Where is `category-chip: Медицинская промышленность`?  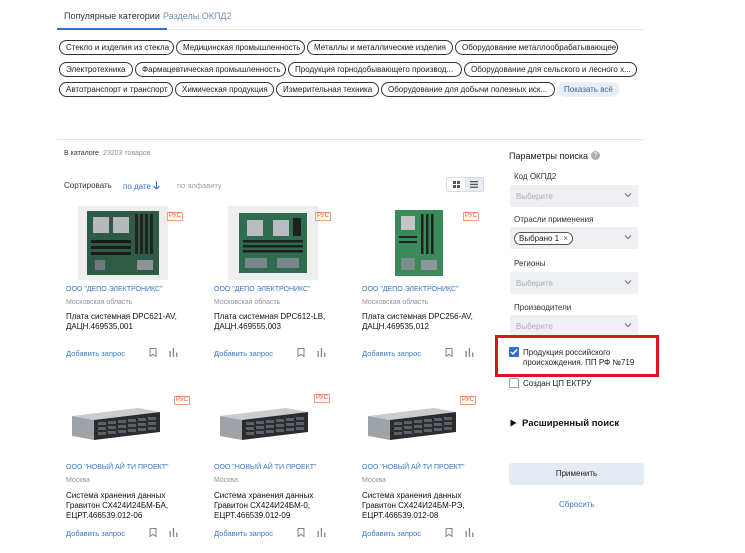 category-chip: Медицинская промышленность is located at coordinates (240, 47).